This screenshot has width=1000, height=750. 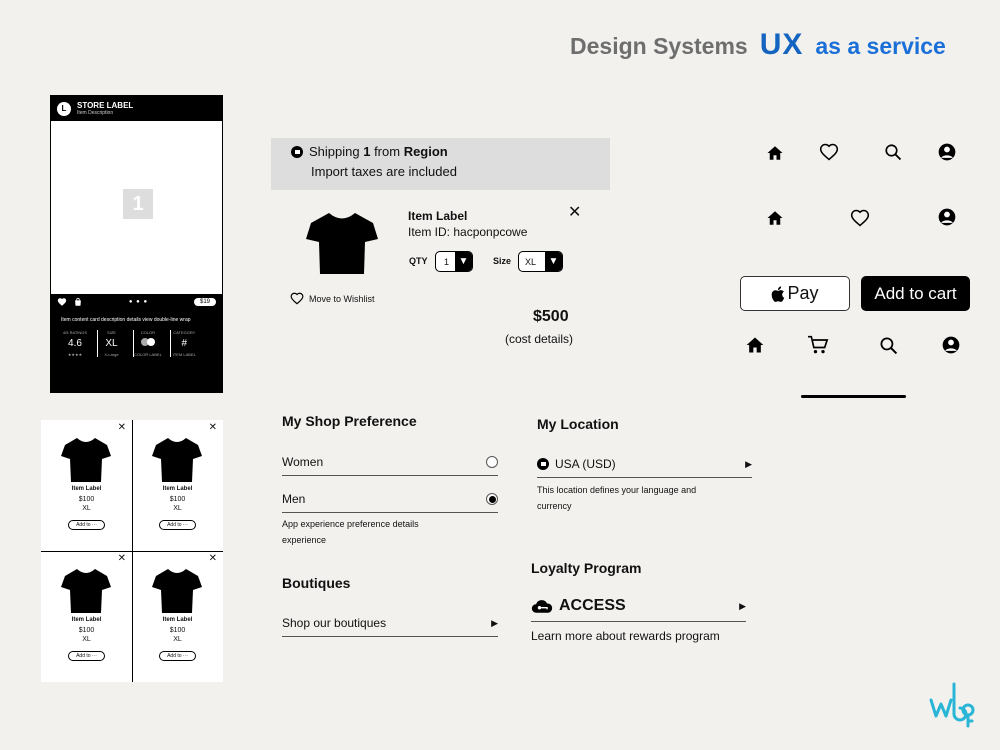 What do you see at coordinates (540, 261) in the screenshot?
I see `size-select: XL ▼` at bounding box center [540, 261].